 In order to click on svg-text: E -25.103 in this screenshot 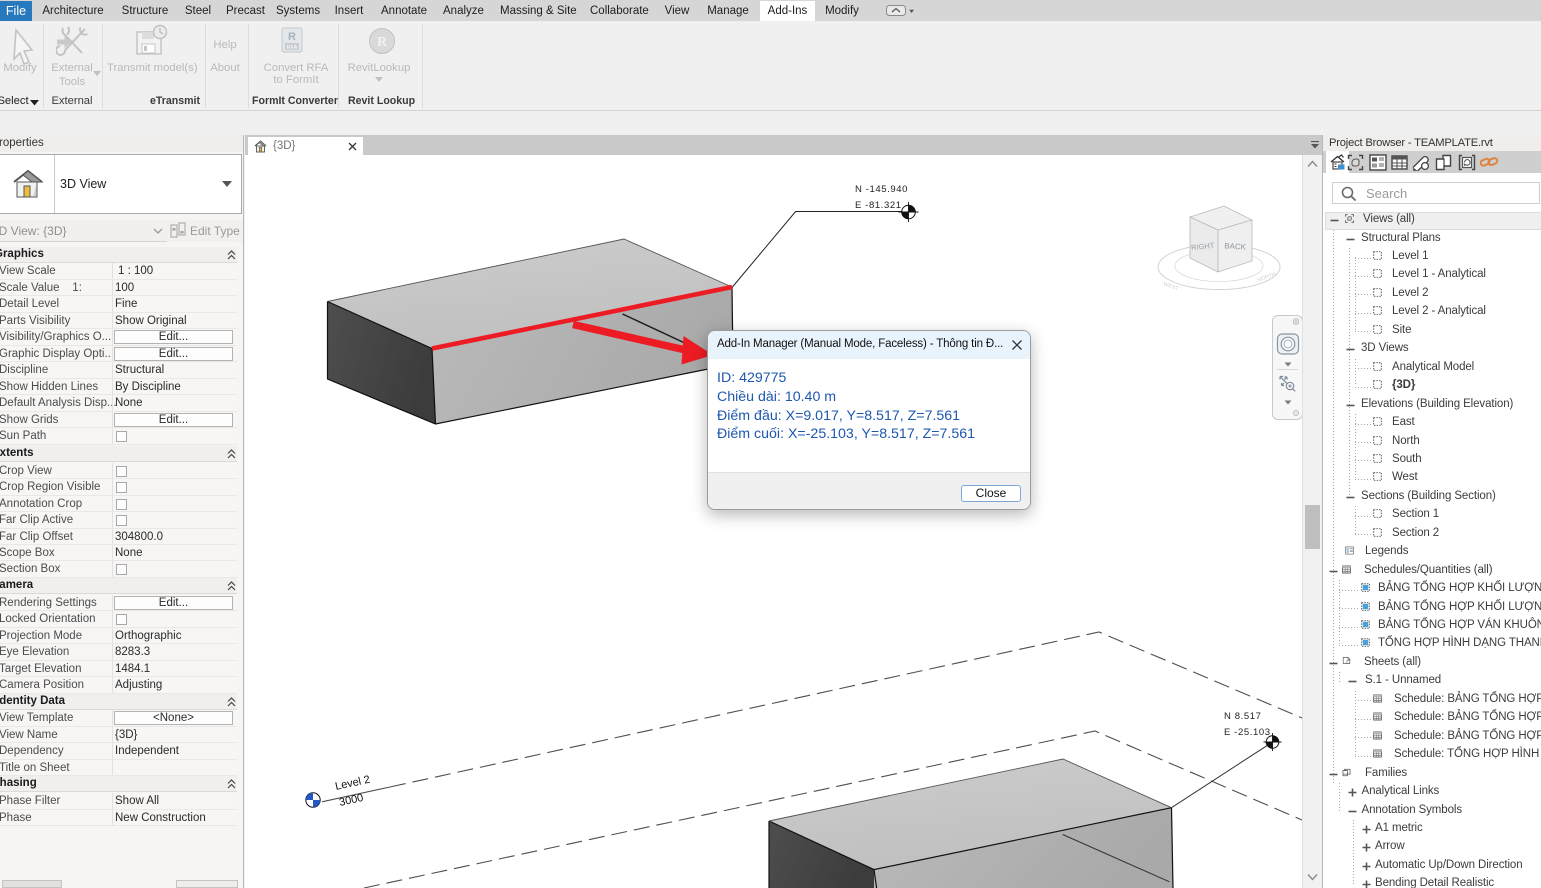, I will do `click(1247, 732)`.